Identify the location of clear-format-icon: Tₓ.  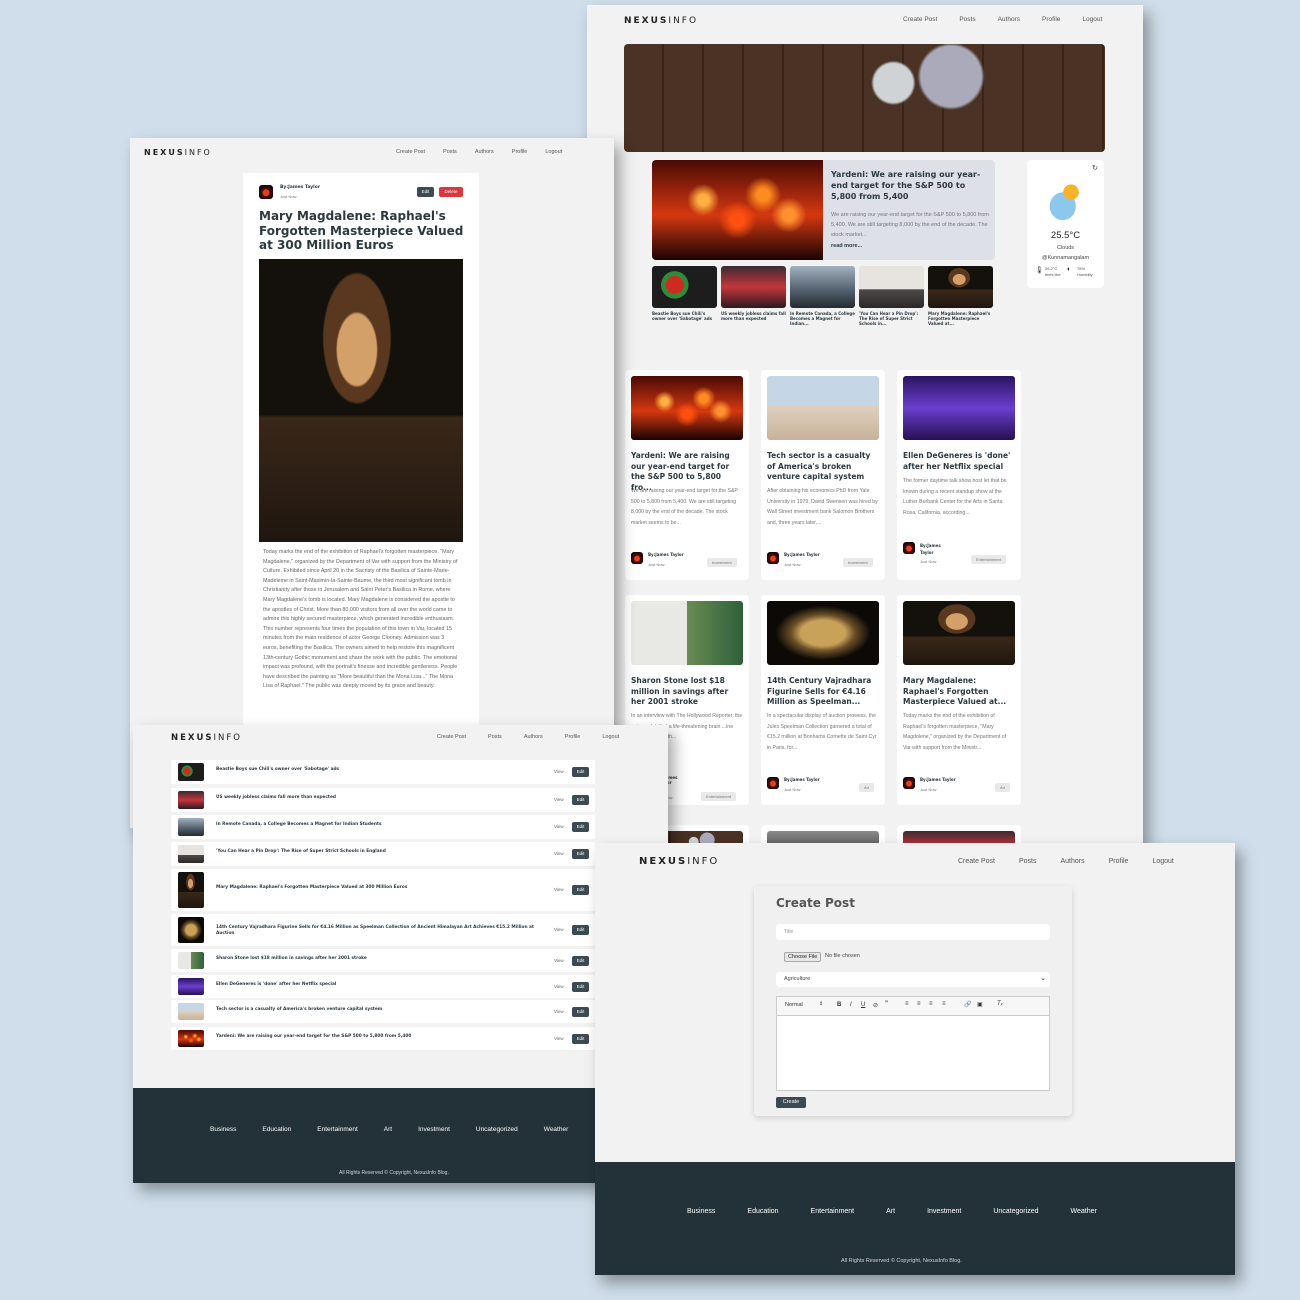
(1000, 1004).